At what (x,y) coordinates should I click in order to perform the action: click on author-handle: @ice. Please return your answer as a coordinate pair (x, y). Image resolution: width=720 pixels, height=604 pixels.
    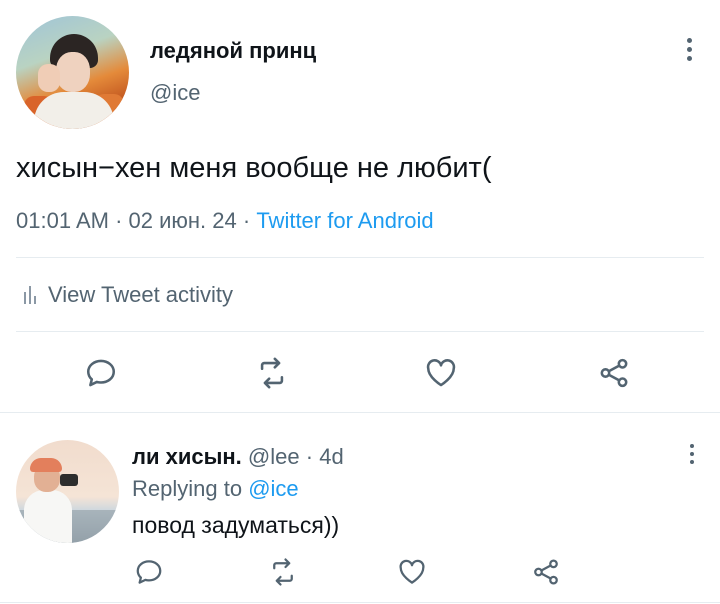
    Looking at the image, I should click on (175, 93).